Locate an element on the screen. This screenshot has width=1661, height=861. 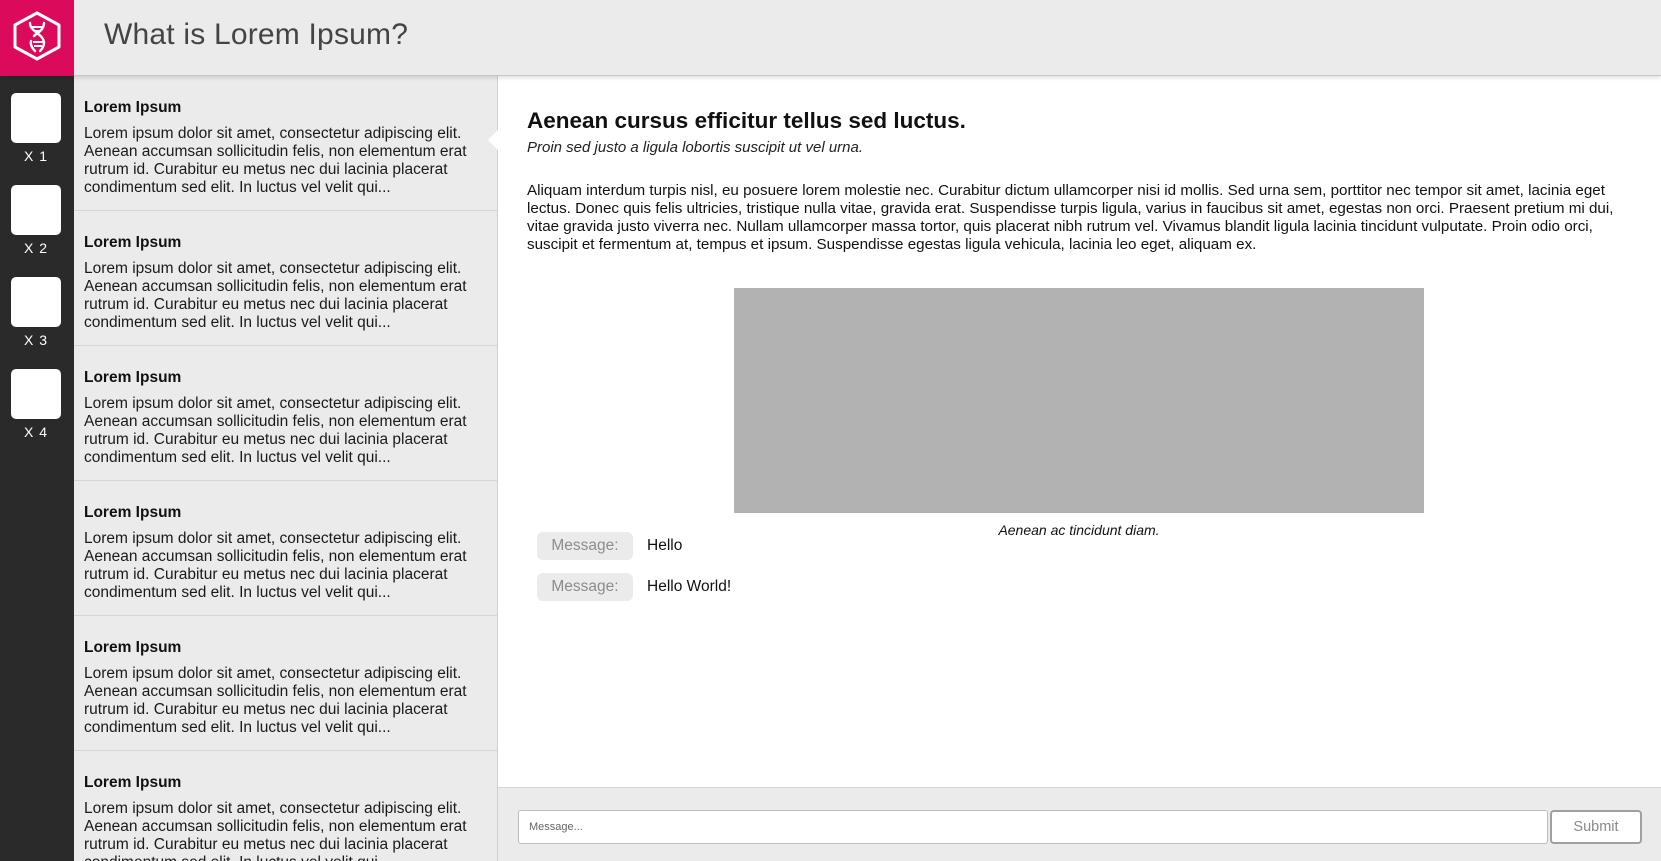
message-text: Hello is located at coordinates (665, 545).